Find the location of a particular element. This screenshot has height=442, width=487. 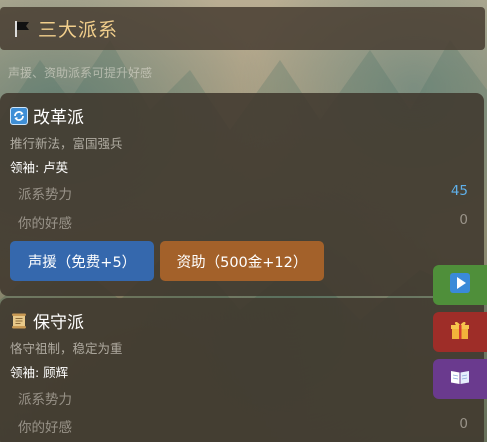

gift-button is located at coordinates (460, 332).